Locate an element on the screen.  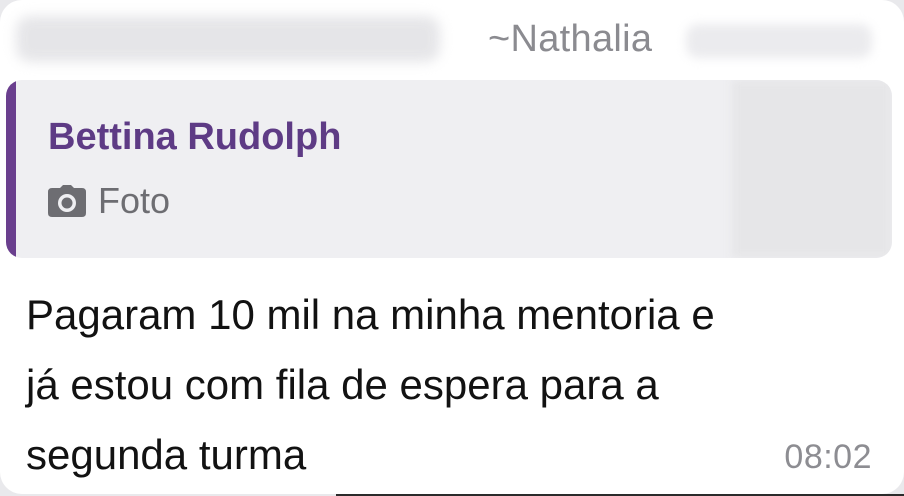
message-line: Pagaram 10 mil na minha mentoria e is located at coordinates (370, 314).